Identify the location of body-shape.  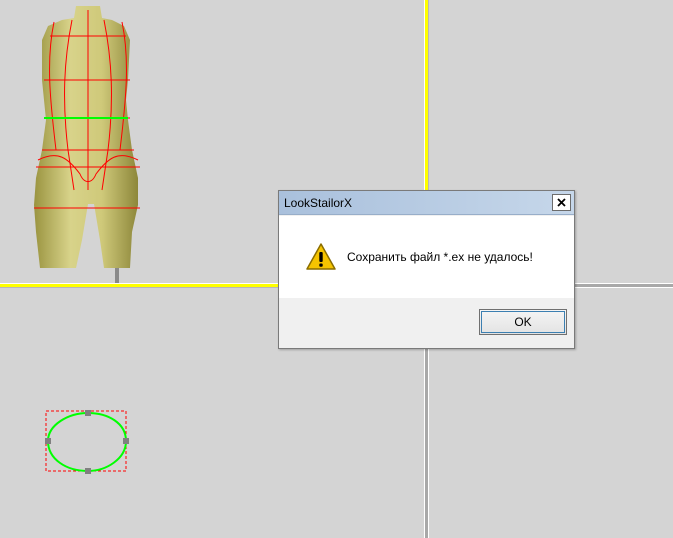
(86, 137).